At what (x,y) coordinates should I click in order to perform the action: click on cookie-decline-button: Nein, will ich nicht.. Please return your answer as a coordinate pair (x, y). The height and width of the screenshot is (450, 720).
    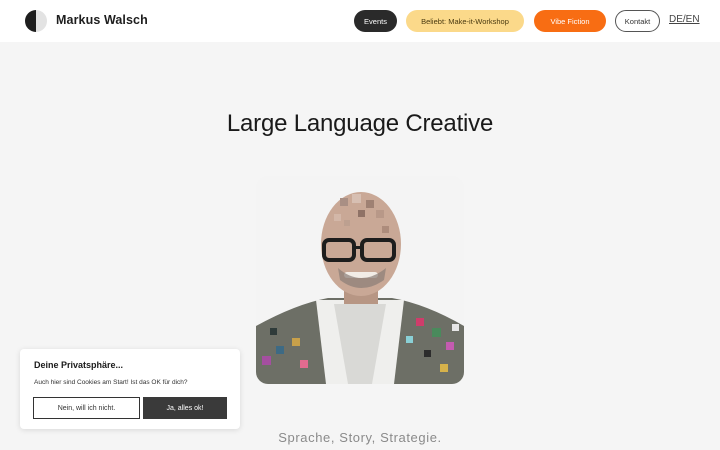
    Looking at the image, I should click on (86, 408).